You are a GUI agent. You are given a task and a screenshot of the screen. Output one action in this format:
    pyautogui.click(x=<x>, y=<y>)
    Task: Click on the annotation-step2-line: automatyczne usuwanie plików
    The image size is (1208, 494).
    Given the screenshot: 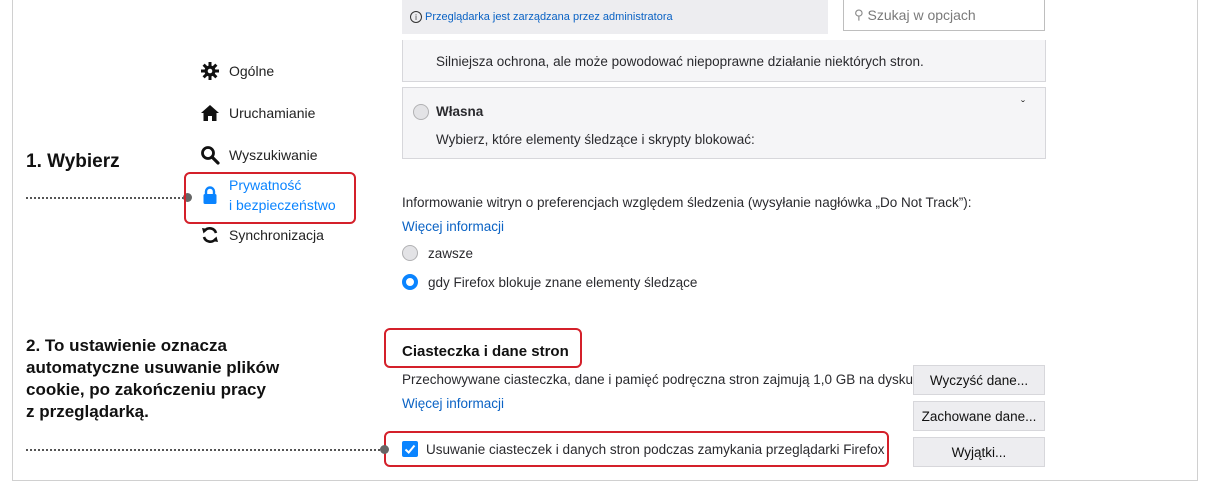 What is the action you would take?
    pyautogui.click(x=153, y=367)
    